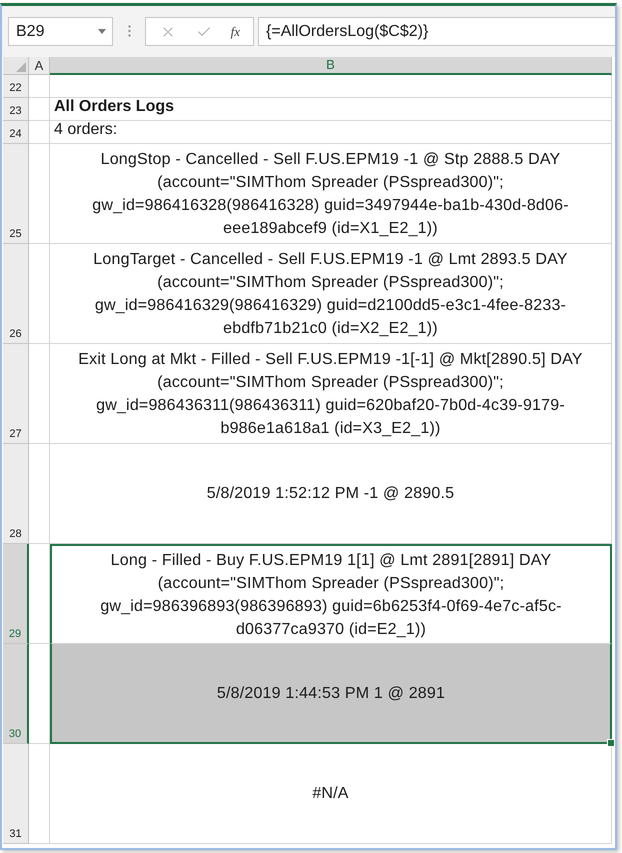  Describe the element at coordinates (436, 31) in the screenshot. I see `formula-field: {=AllOrdersLog($C$2)}` at that location.